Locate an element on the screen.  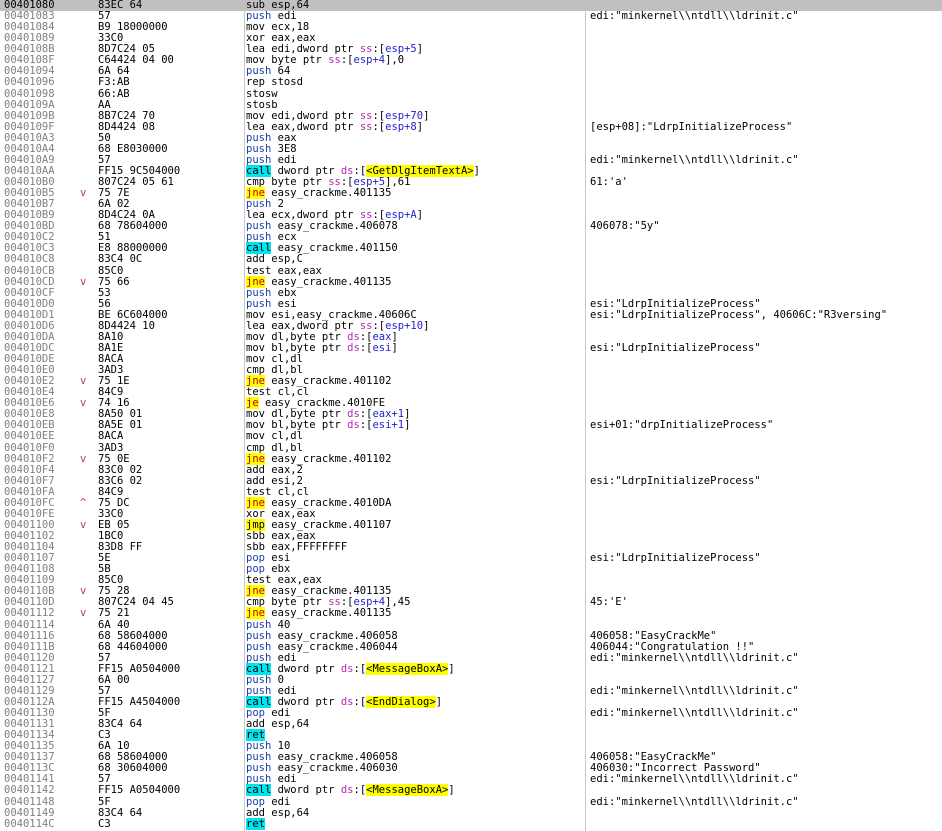
instruction-cell: add esp,64 is located at coordinates (277, 812).